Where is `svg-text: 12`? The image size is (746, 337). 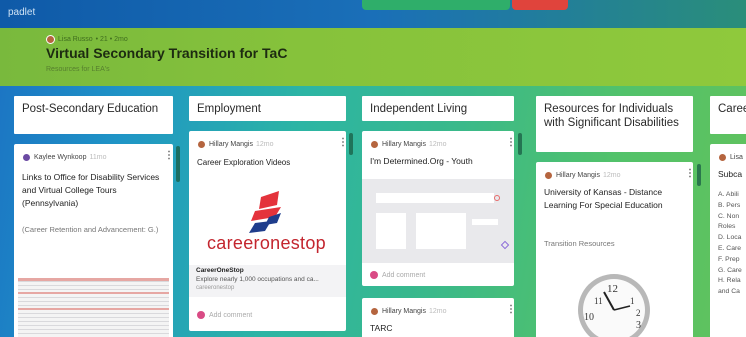 svg-text: 12 is located at coordinates (612, 289).